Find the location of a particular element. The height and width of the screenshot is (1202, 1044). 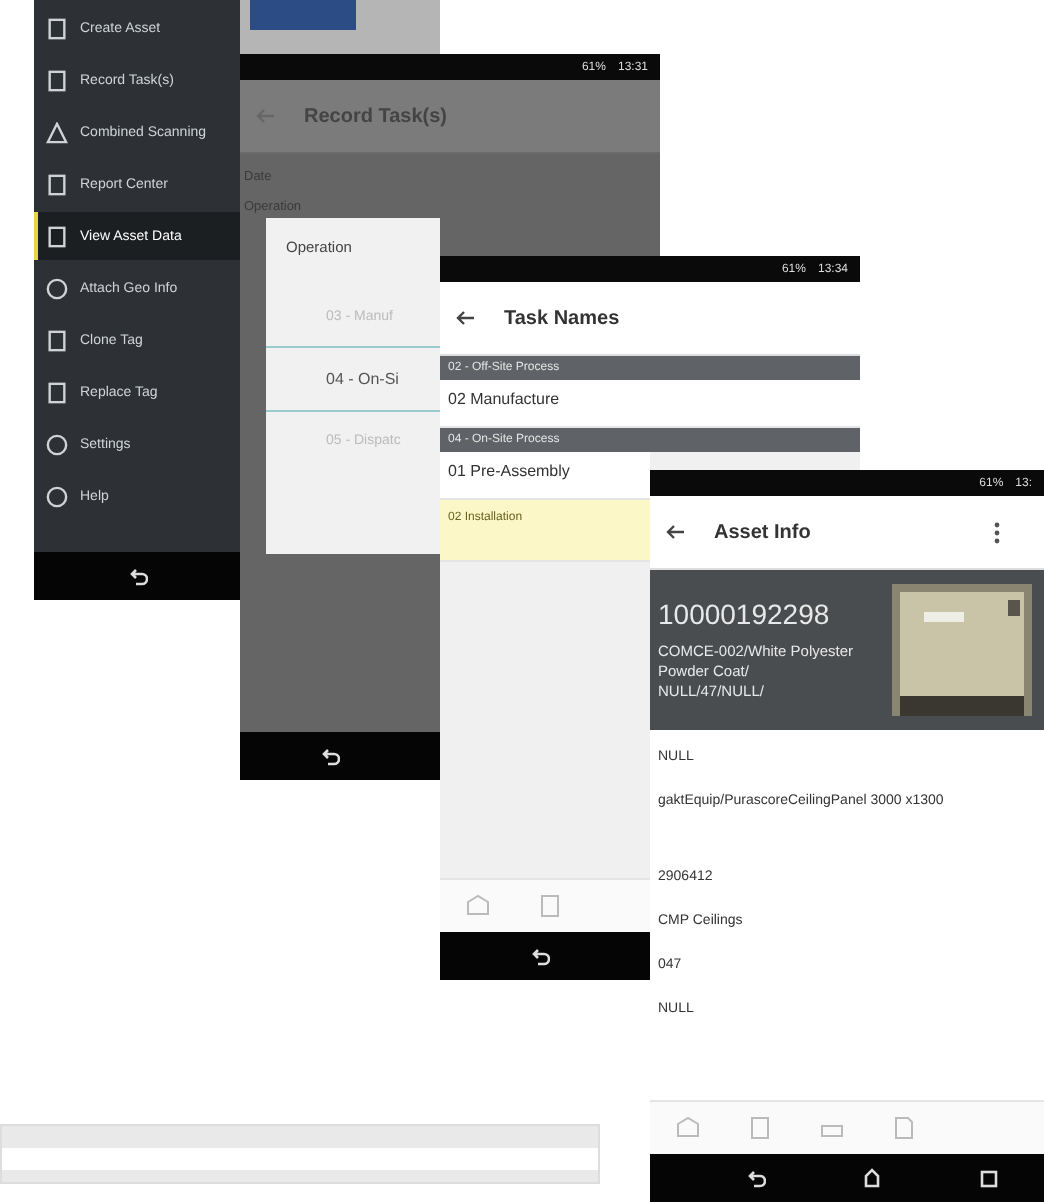

home-icon is located at coordinates (872, 1178).